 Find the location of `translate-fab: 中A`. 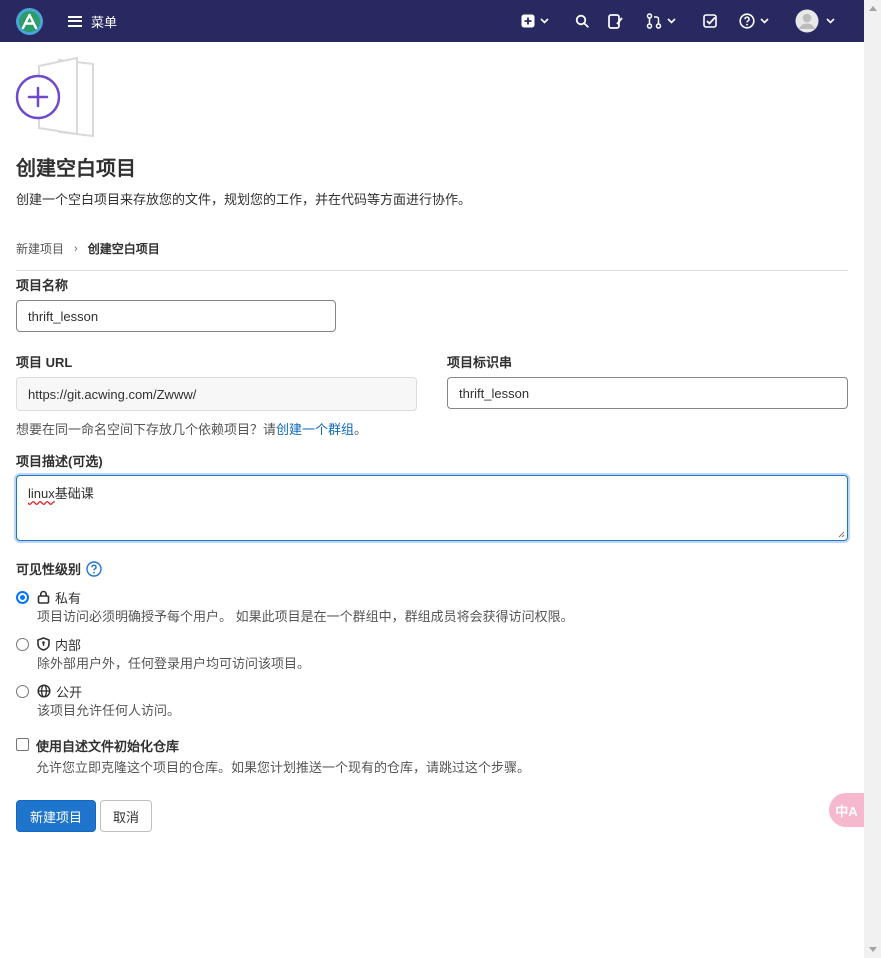

translate-fab: 中A is located at coordinates (846, 810).